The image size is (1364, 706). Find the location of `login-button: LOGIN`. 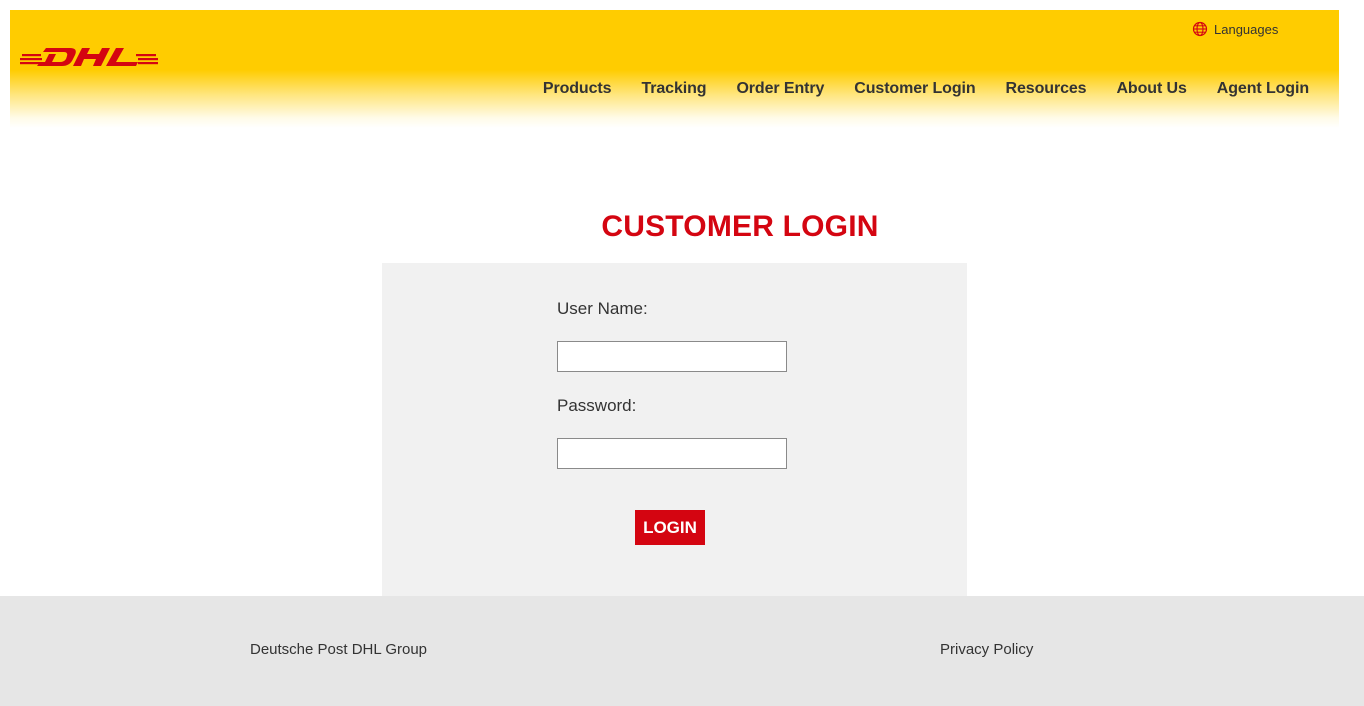

login-button: LOGIN is located at coordinates (670, 527).